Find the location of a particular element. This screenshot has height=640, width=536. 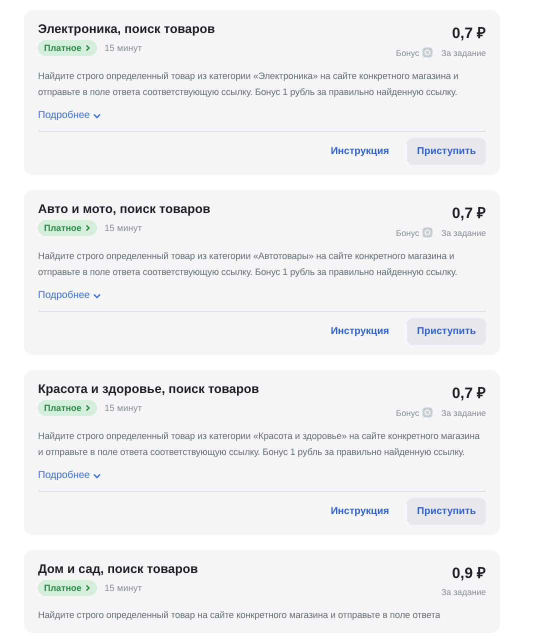

task-title: Авто и мото, поиск товаров is located at coordinates (124, 209).